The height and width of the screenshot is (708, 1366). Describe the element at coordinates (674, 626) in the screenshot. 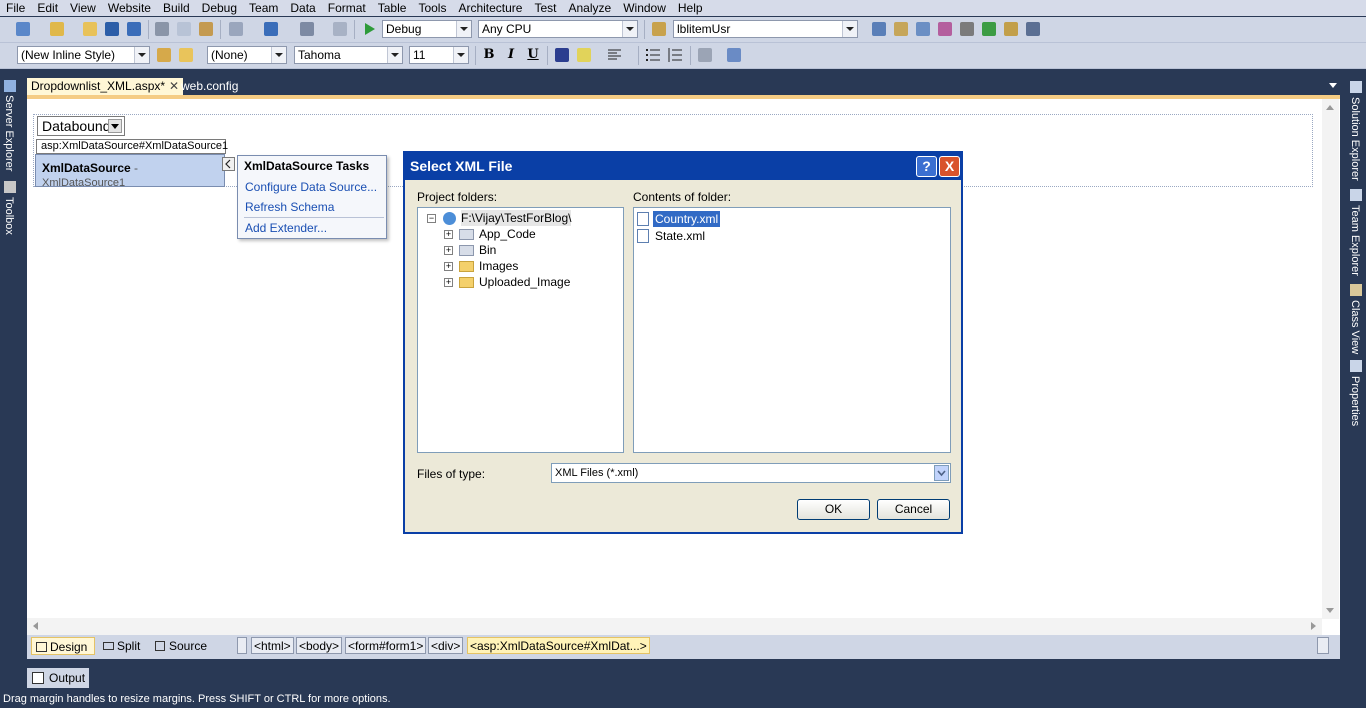

I see `horizontal-scrollbar` at that location.